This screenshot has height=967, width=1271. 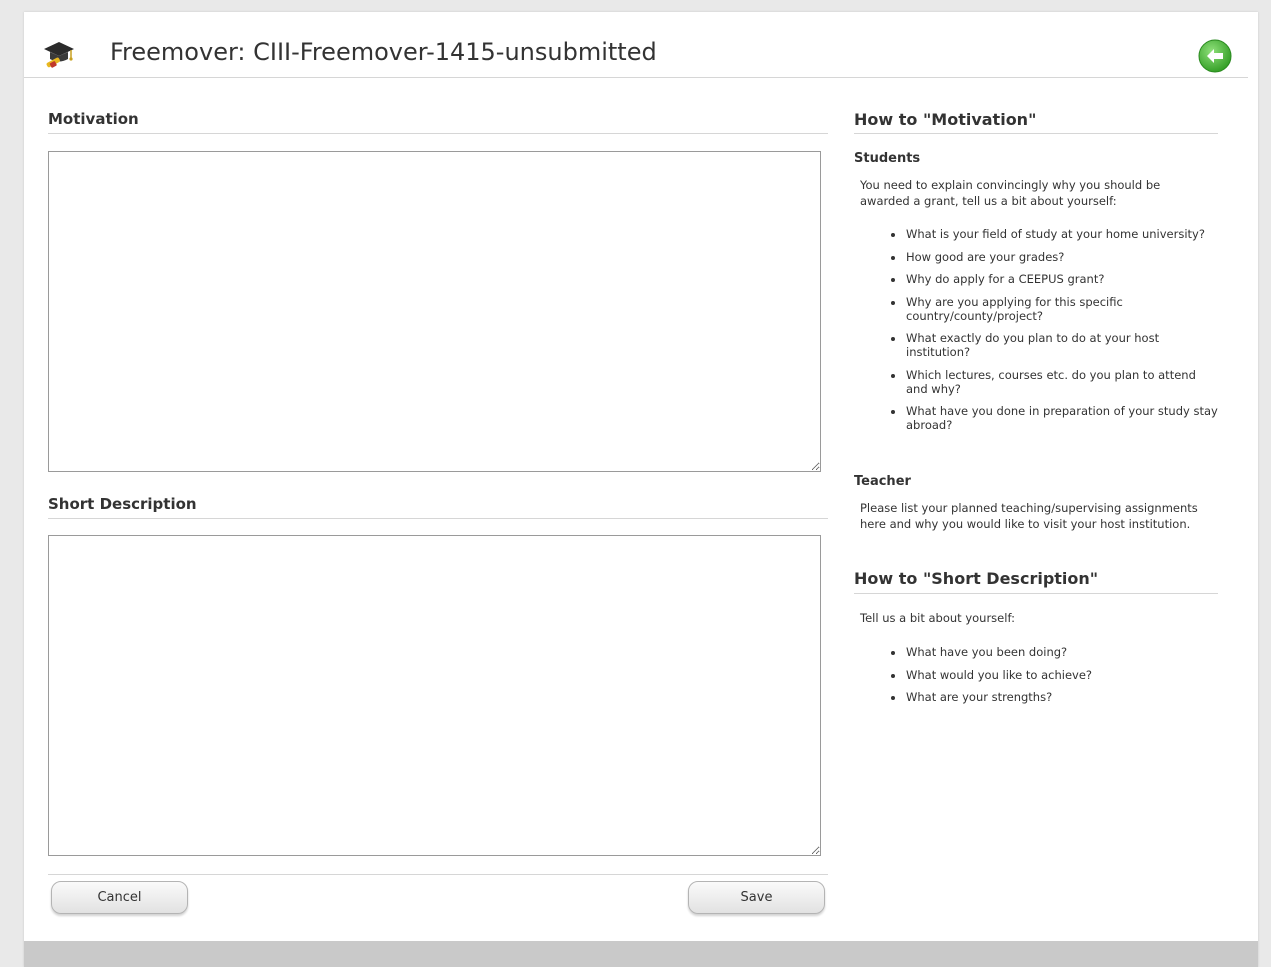 I want to click on back-arrow-icon, so click(x=1215, y=56).